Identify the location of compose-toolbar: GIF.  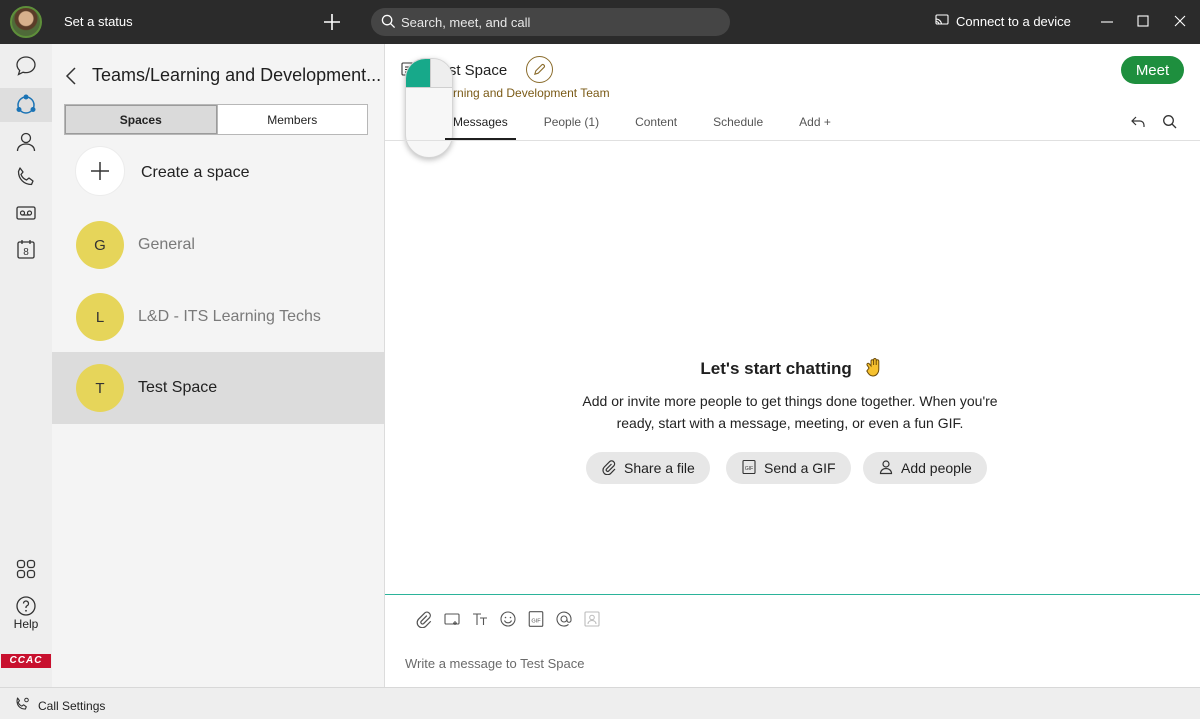
(508, 619).